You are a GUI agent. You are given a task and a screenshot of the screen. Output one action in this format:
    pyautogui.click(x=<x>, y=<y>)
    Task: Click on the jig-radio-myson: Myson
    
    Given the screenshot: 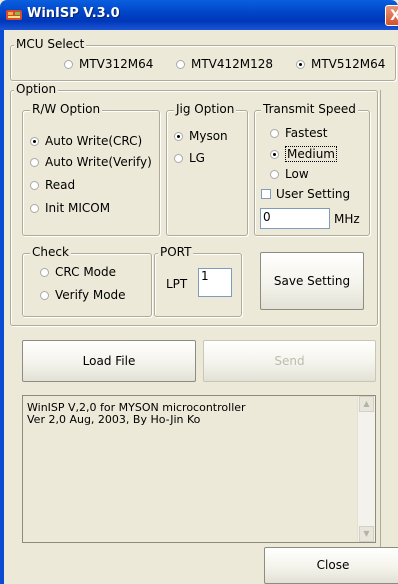 What is the action you would take?
    pyautogui.click(x=201, y=136)
    